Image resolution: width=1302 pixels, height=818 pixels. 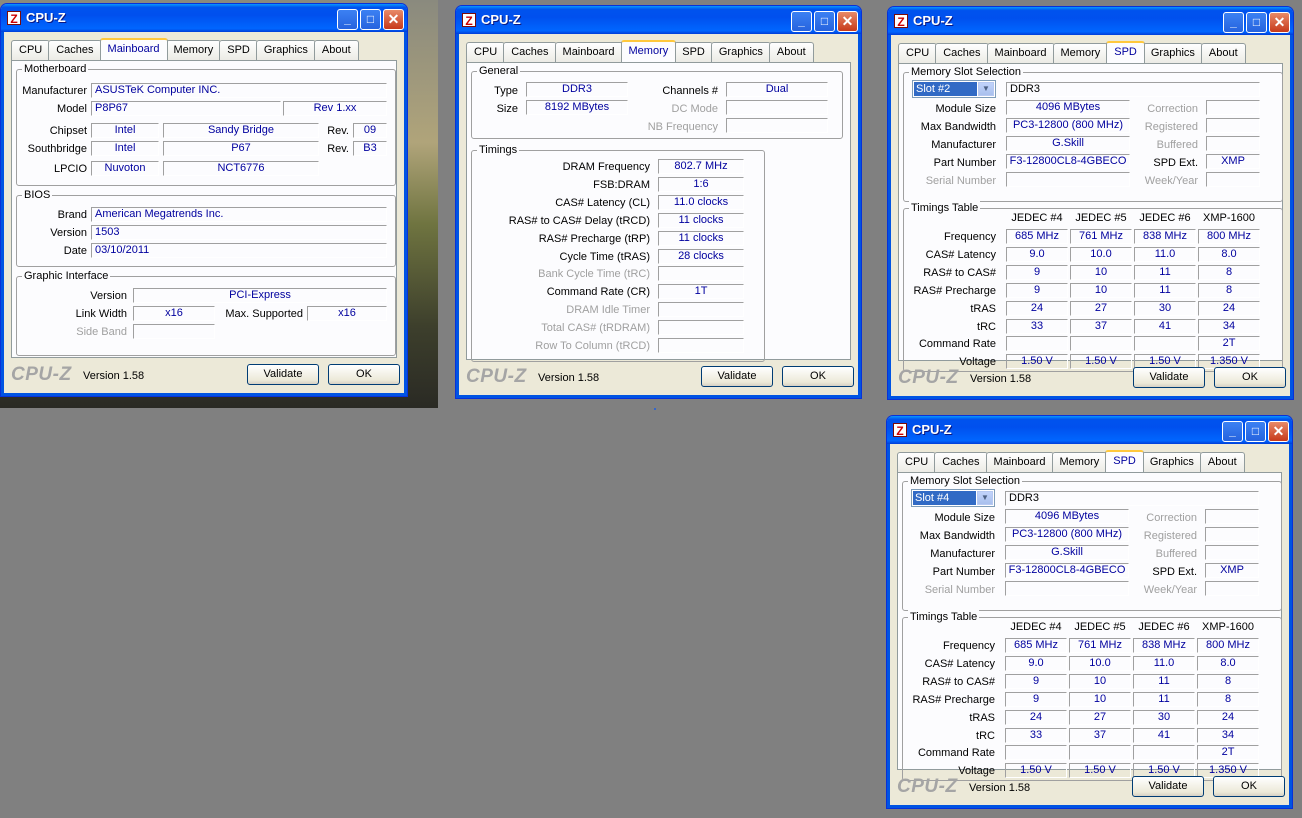 What do you see at coordinates (54, 91) in the screenshot?
I see `manufacturer-label: Manufacturer` at bounding box center [54, 91].